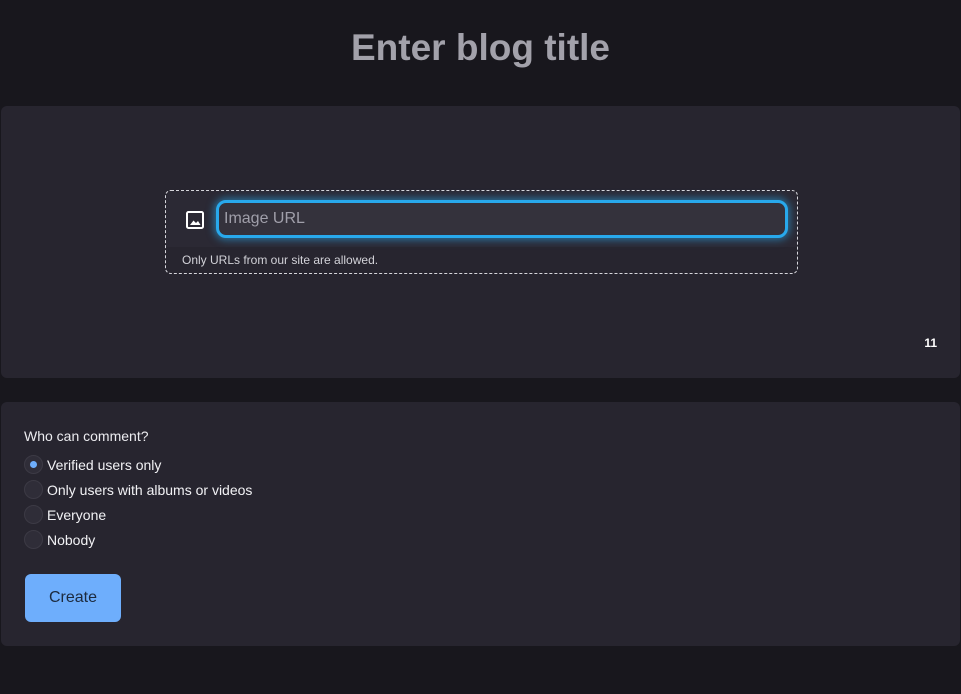 The image size is (961, 694). What do you see at coordinates (280, 260) in the screenshot?
I see `image-url-hint: Only URLs from our site are allowed.` at bounding box center [280, 260].